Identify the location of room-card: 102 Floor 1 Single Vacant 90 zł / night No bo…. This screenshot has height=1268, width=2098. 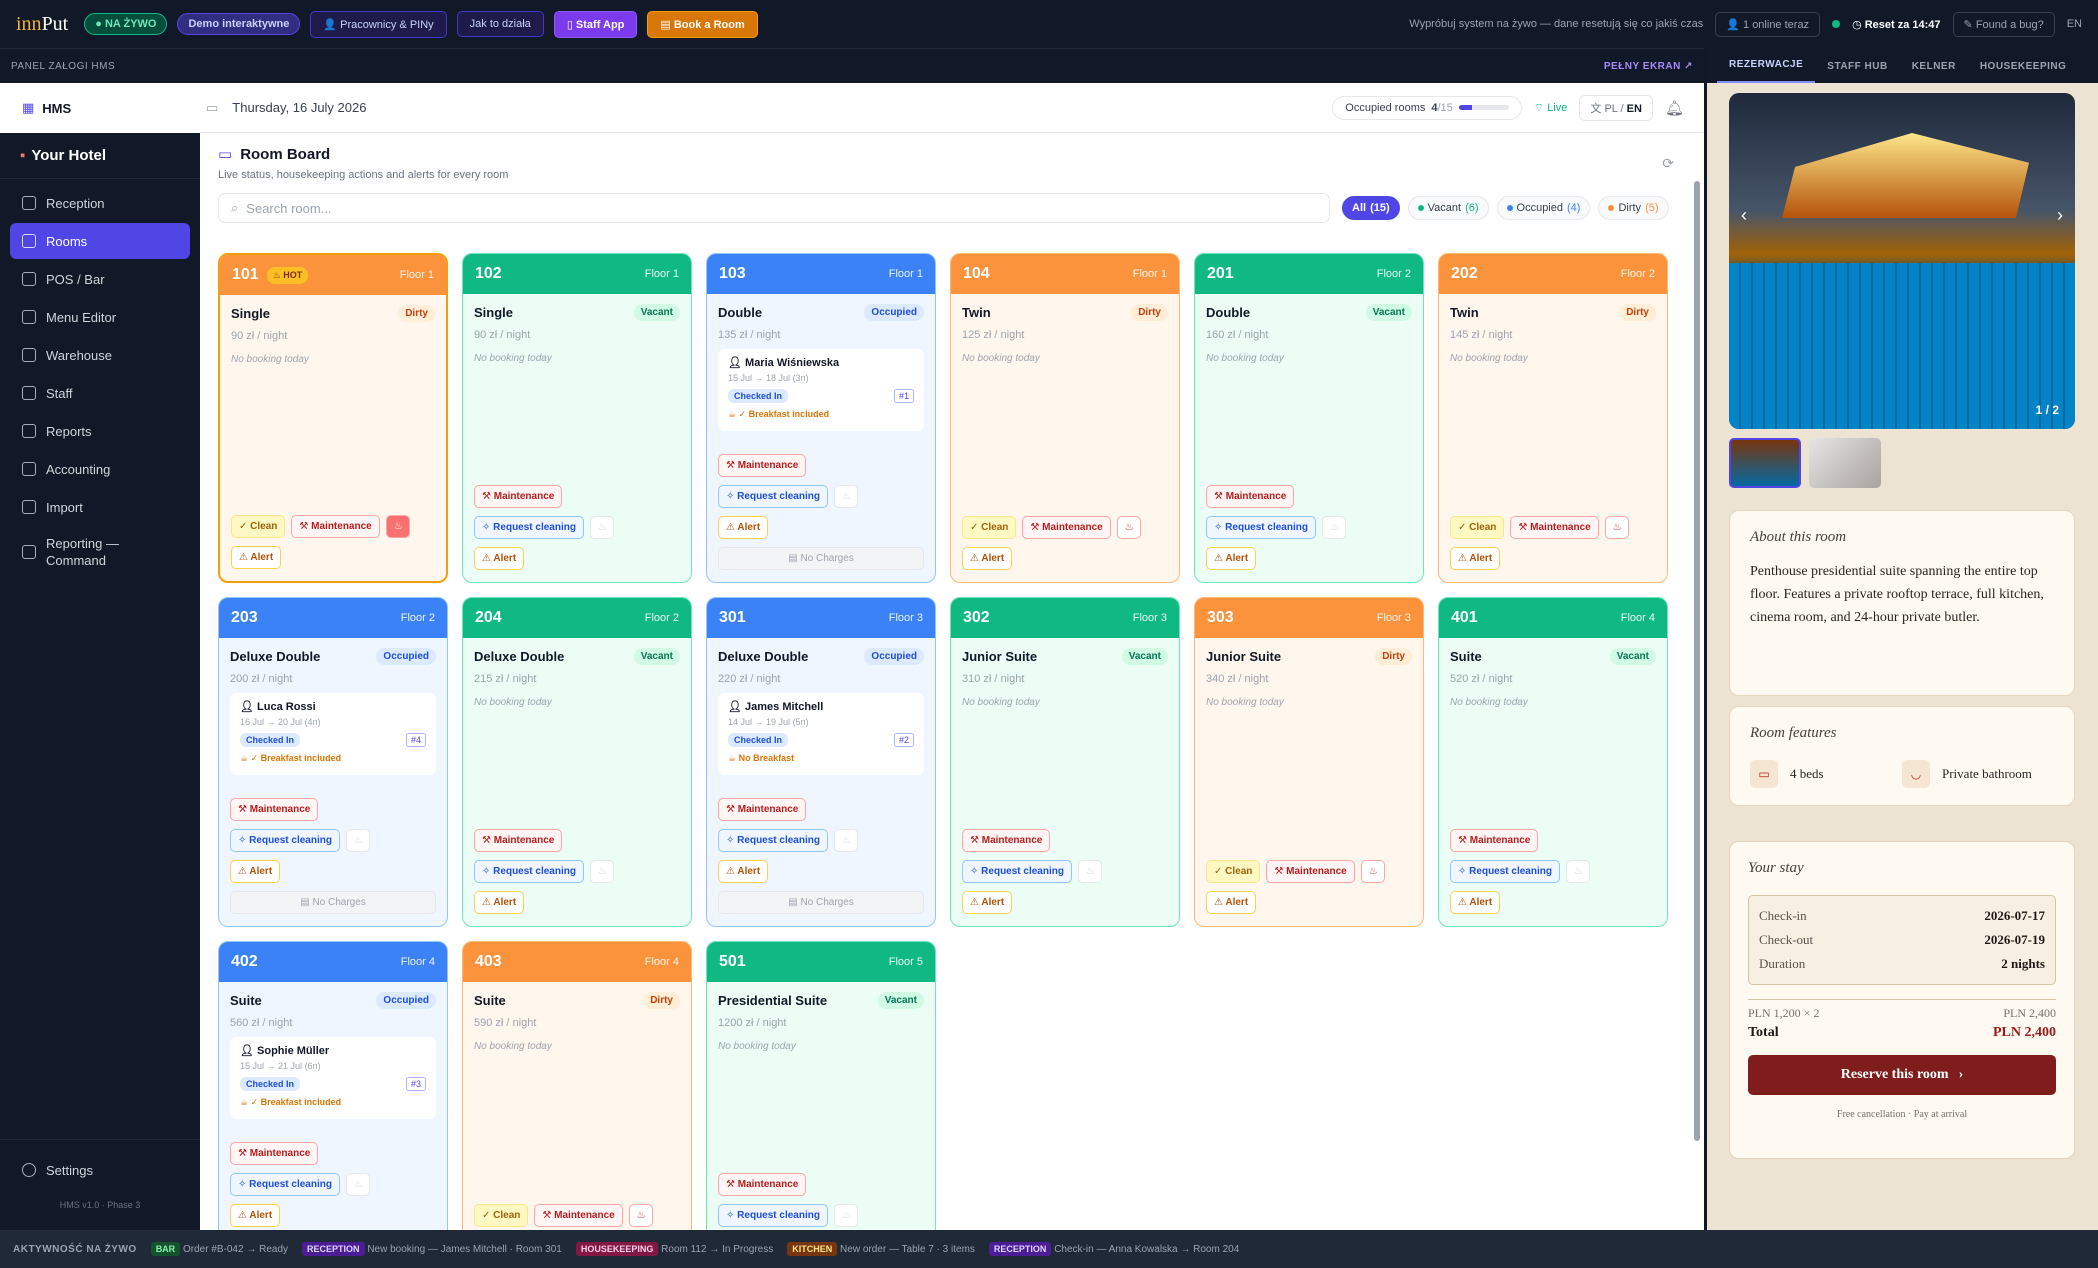
(577, 418).